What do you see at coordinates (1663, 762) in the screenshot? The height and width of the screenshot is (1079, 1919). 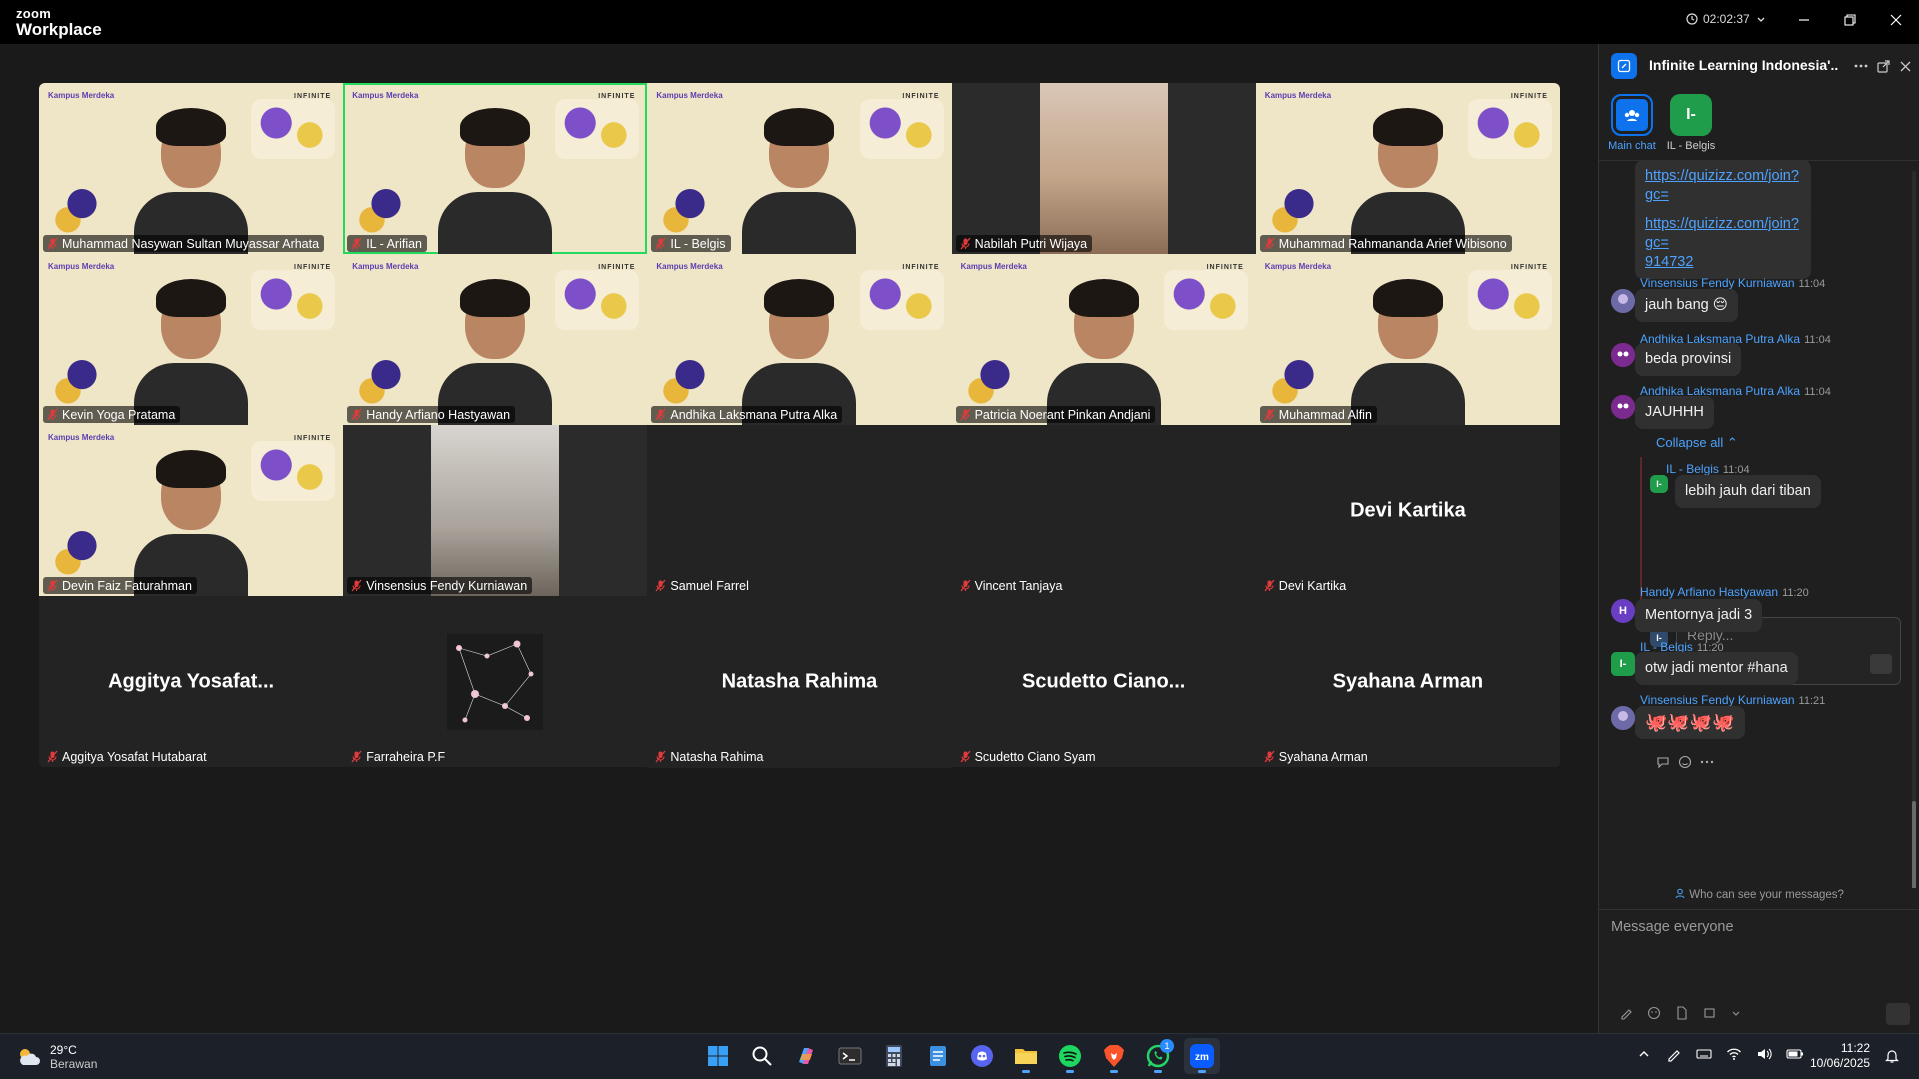 I see `reply-thread-icon` at bounding box center [1663, 762].